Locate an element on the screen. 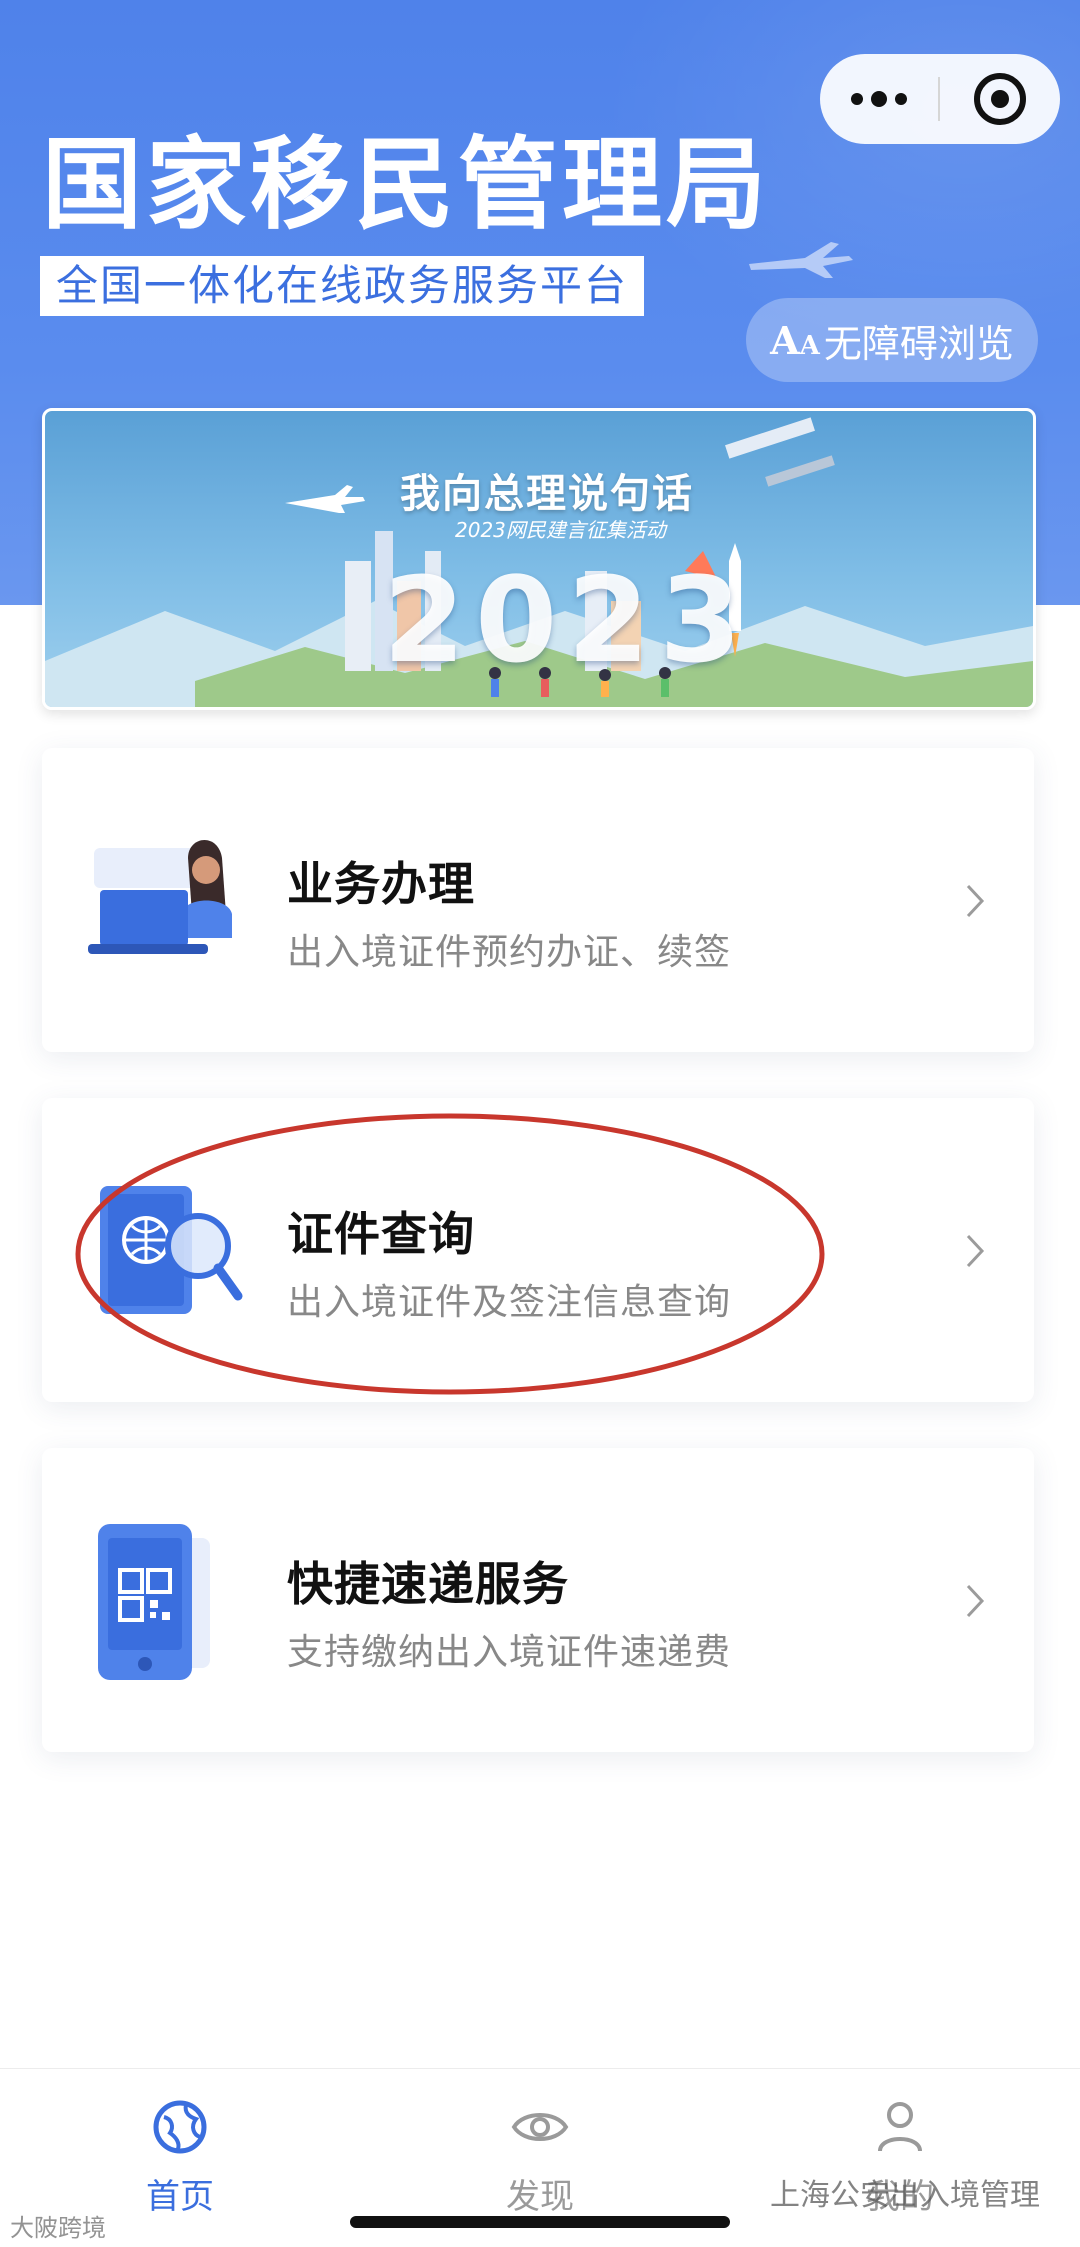 The image size is (1080, 2247). service-description: 支持缴纳出入境证件速递费 is located at coordinates (509, 1652).